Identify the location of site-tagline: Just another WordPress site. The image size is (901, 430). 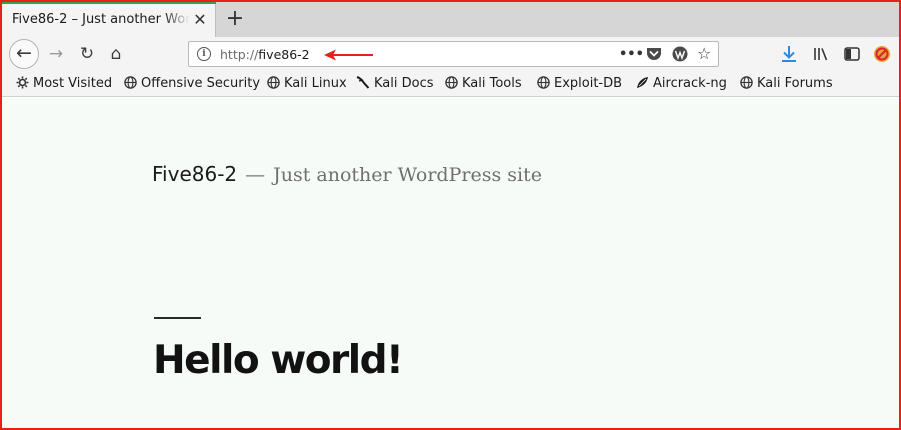
(407, 175).